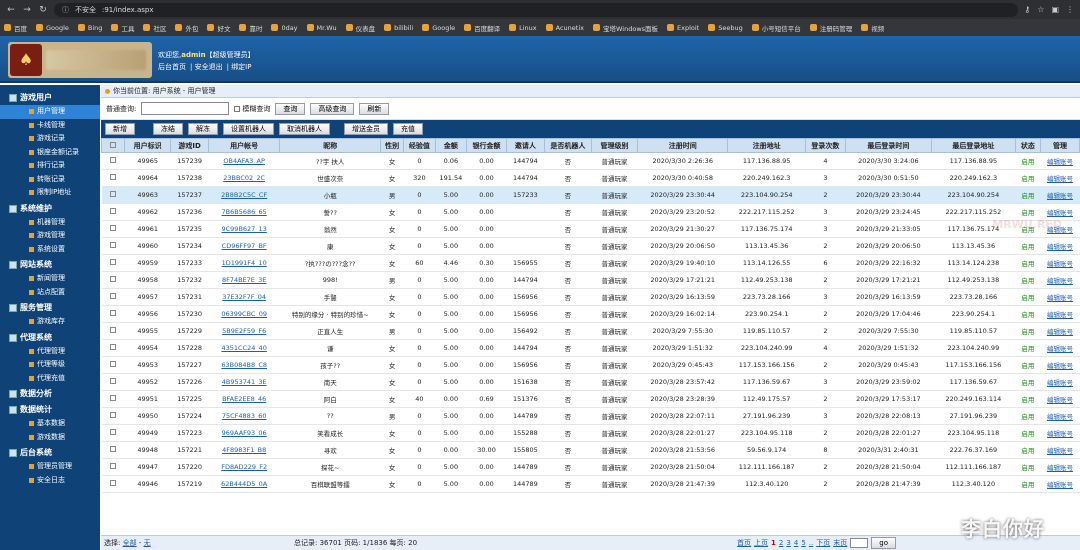  I want to click on bookmark-item: Google, so click(52, 28).